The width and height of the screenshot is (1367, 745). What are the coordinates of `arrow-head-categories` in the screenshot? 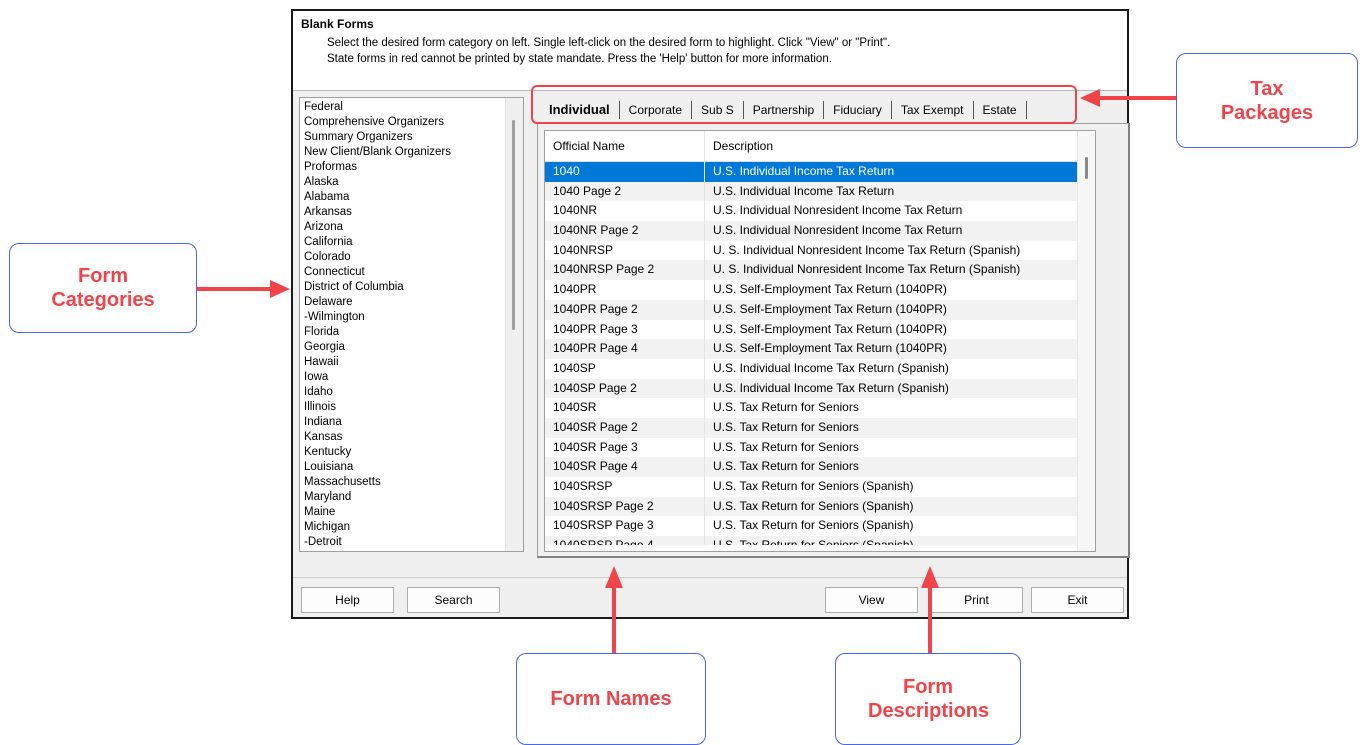 It's located at (280, 289).